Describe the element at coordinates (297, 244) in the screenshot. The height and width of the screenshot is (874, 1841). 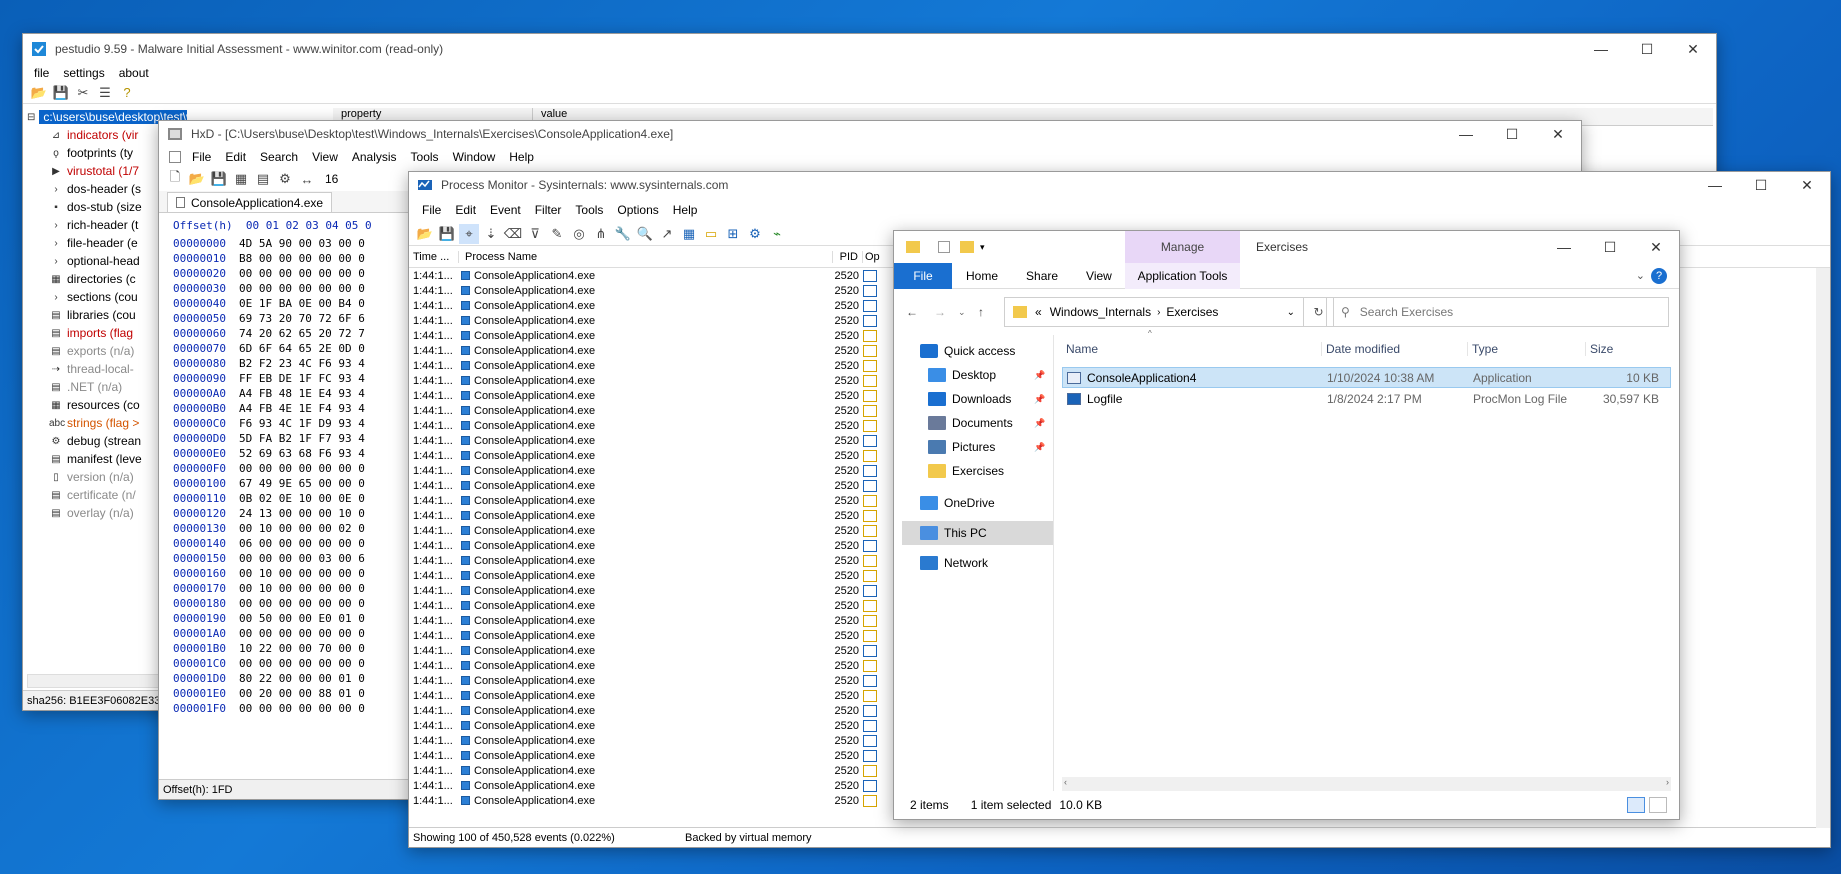
I see `hex-bytes: 4D 5A 90 00 03 00 0` at that location.